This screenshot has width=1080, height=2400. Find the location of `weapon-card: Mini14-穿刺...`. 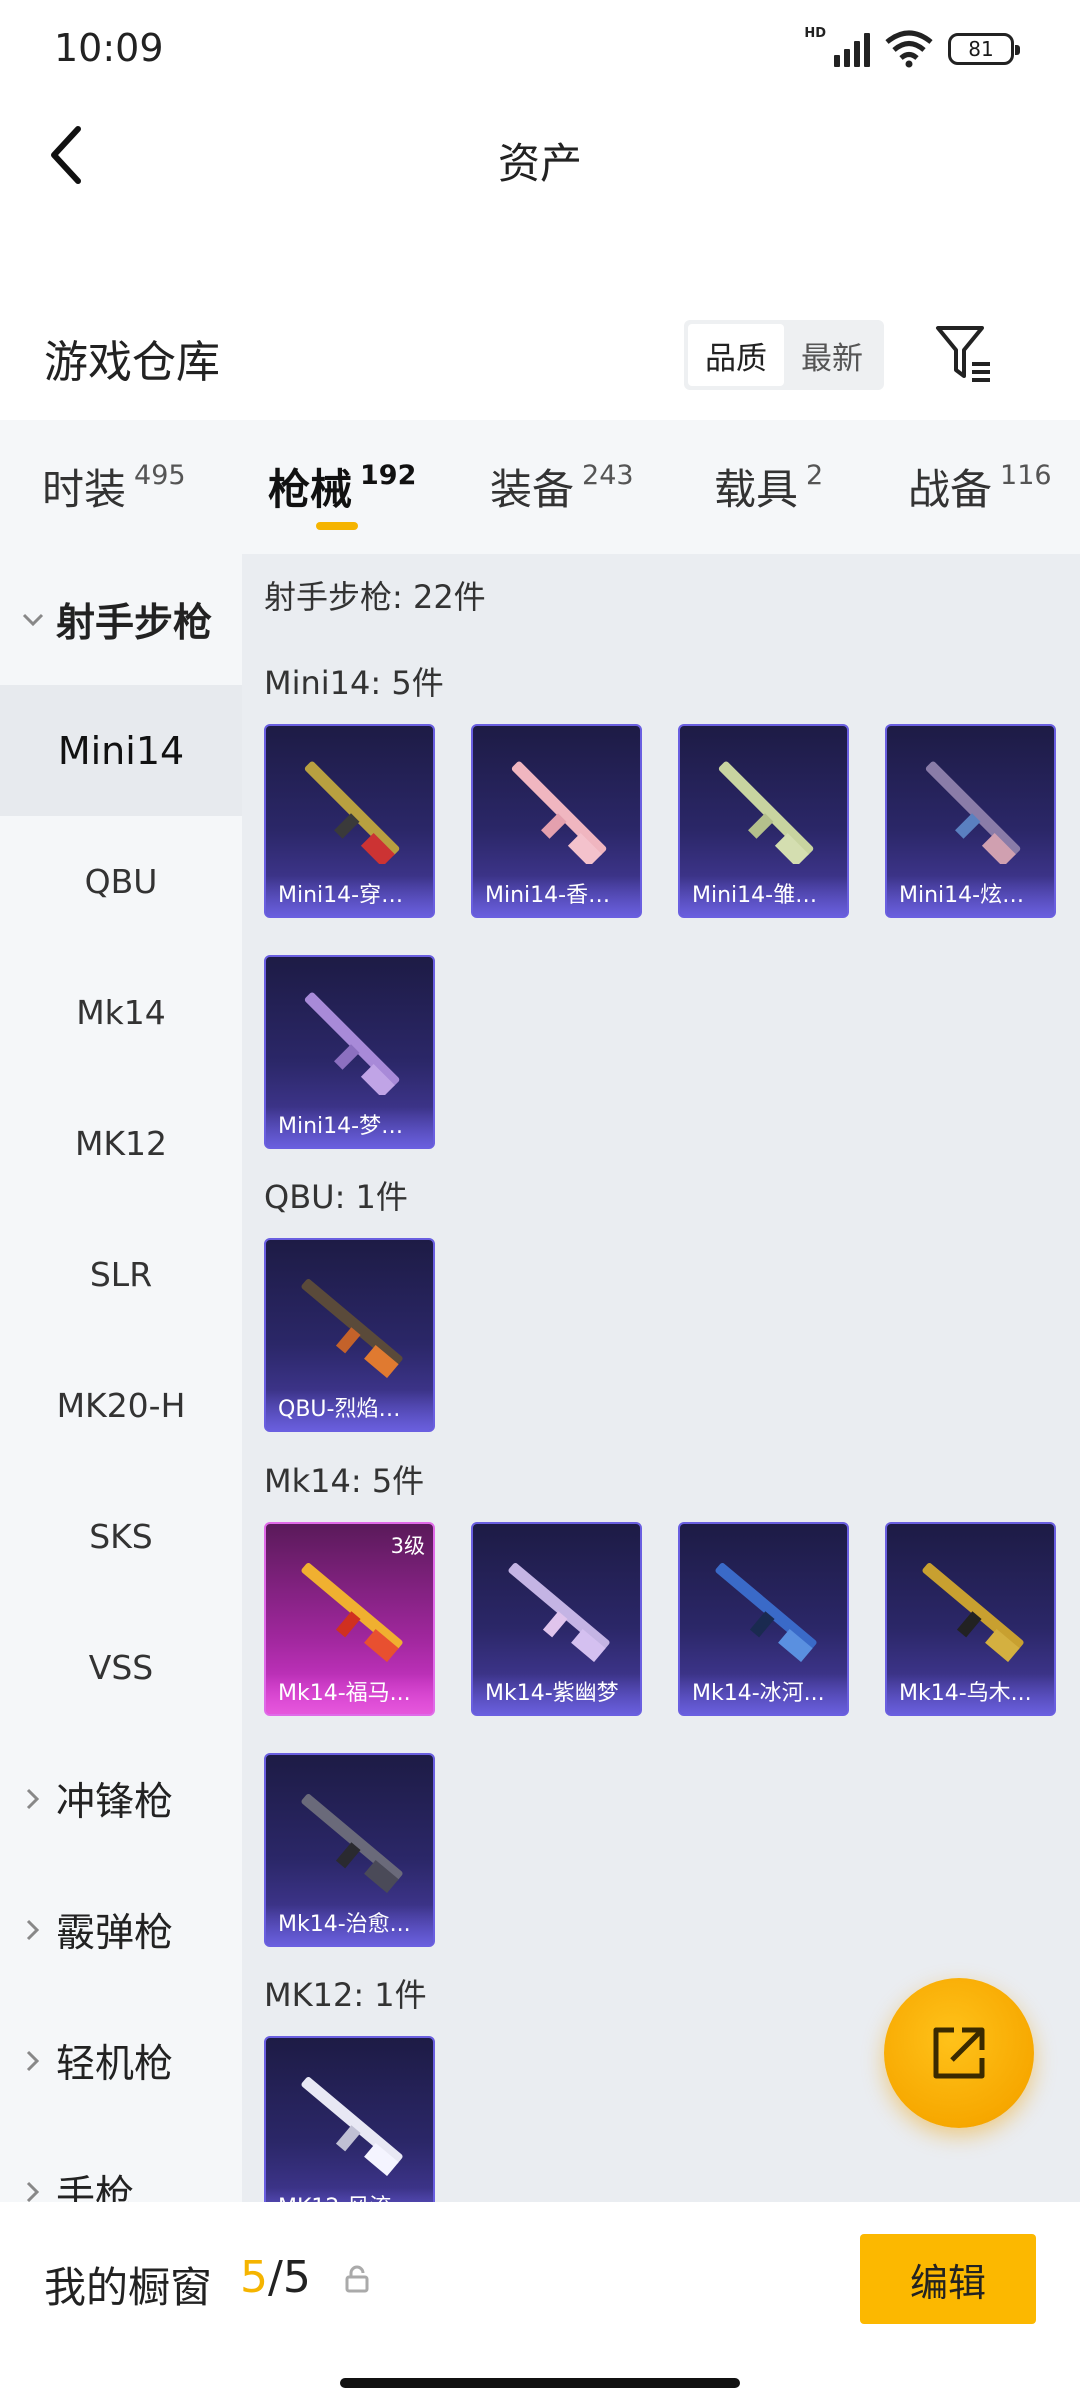

weapon-card: Mini14-穿刺... is located at coordinates (349, 821).